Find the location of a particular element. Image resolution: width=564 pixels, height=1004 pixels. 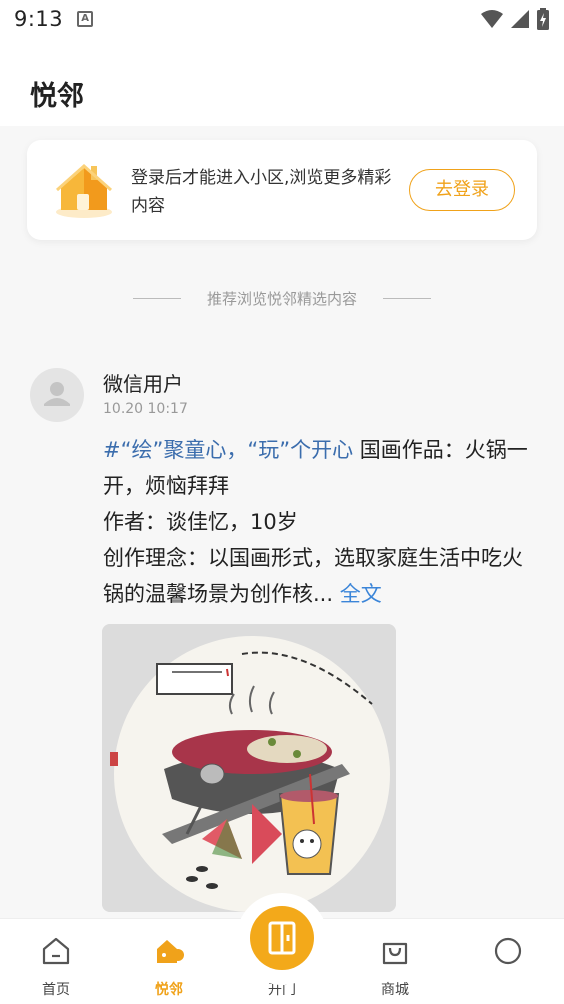

post-text-paragraph-3: 创作理念：以国画形式，选取家庭生活中吃火锅的温馨场景为创作核... 全文 is located at coordinates (323, 576).